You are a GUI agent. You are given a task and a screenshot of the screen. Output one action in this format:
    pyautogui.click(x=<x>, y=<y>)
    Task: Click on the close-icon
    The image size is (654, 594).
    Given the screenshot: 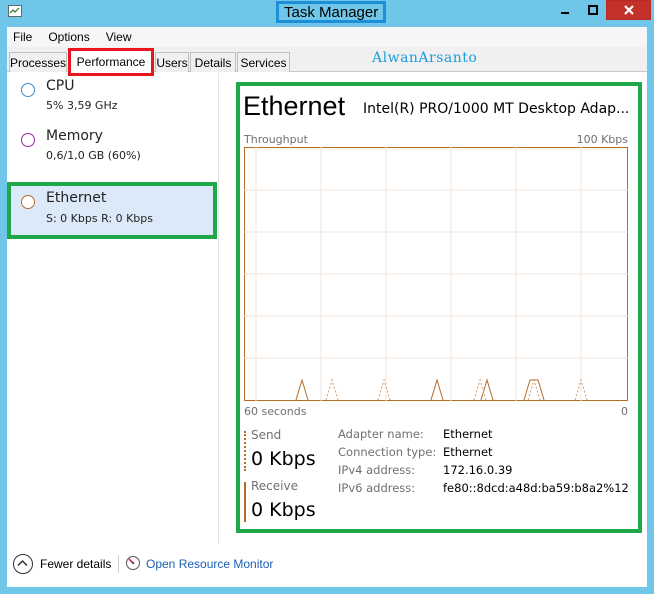 What is the action you would take?
    pyautogui.click(x=628, y=10)
    